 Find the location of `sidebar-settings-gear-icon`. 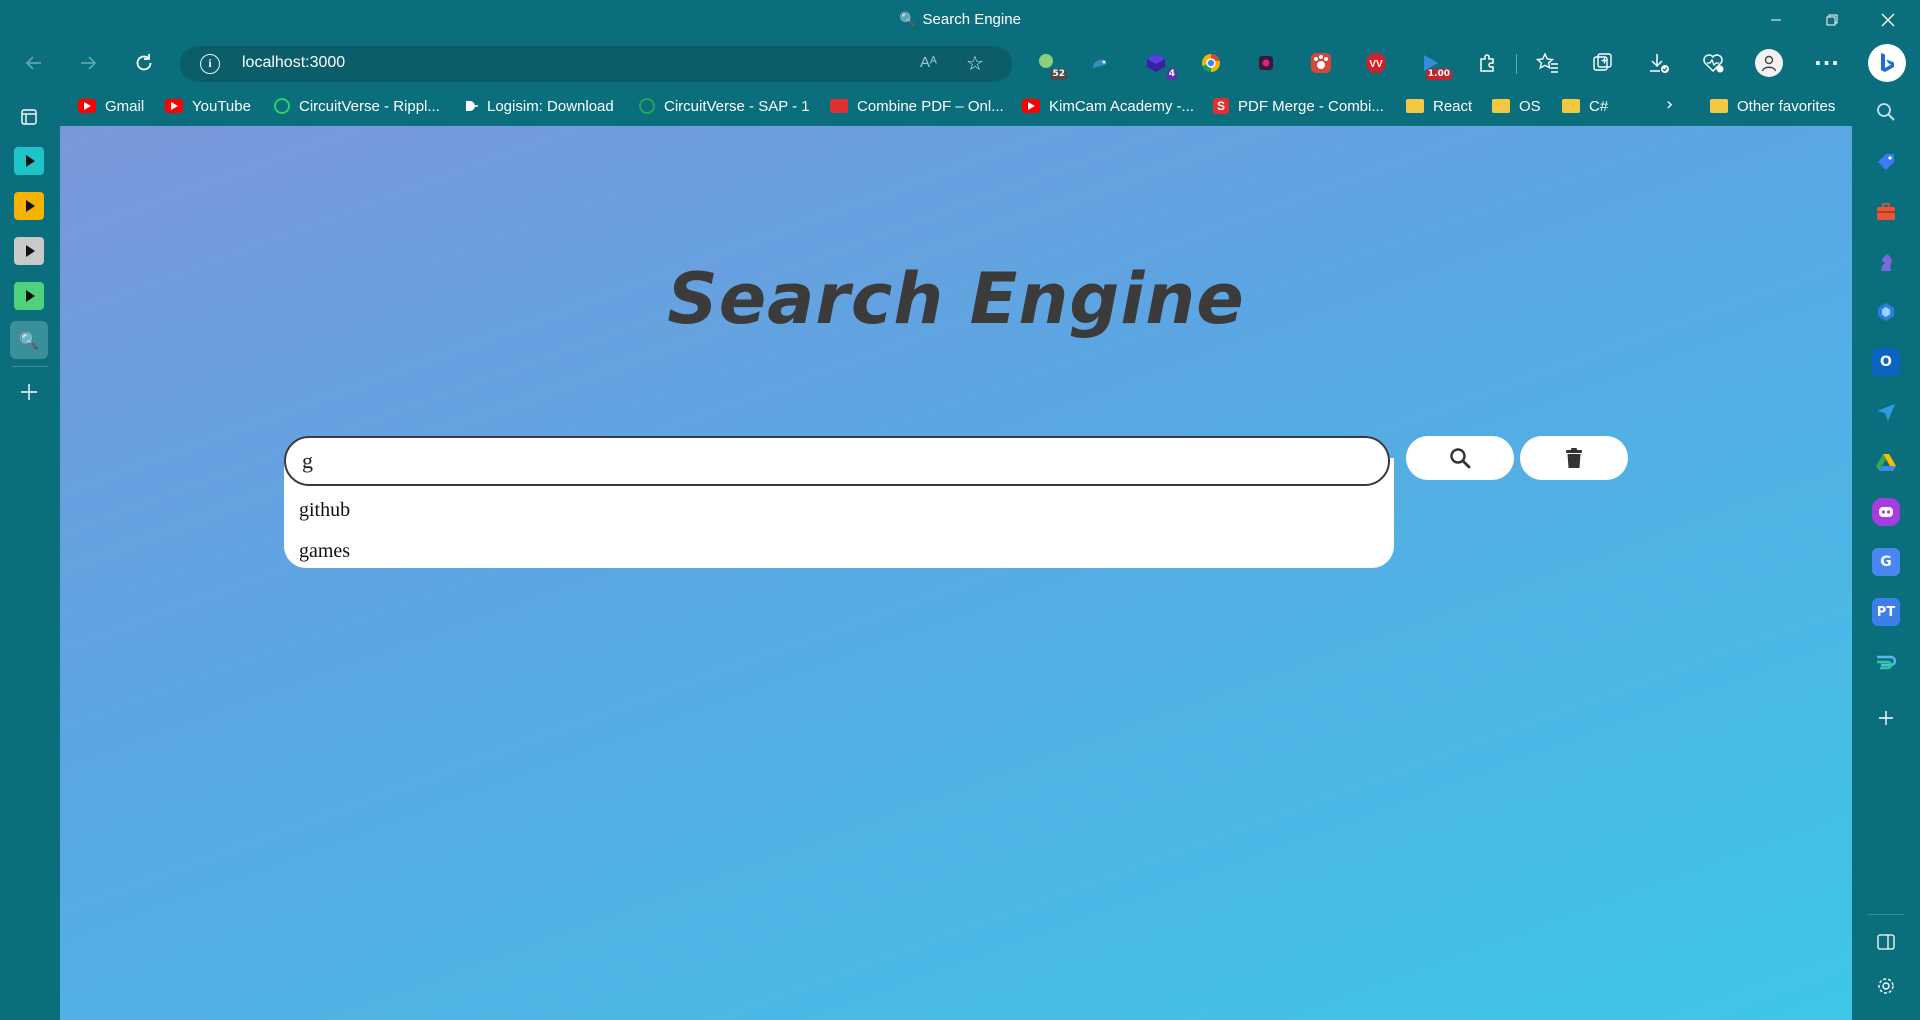

sidebar-settings-gear-icon is located at coordinates (1886, 986).